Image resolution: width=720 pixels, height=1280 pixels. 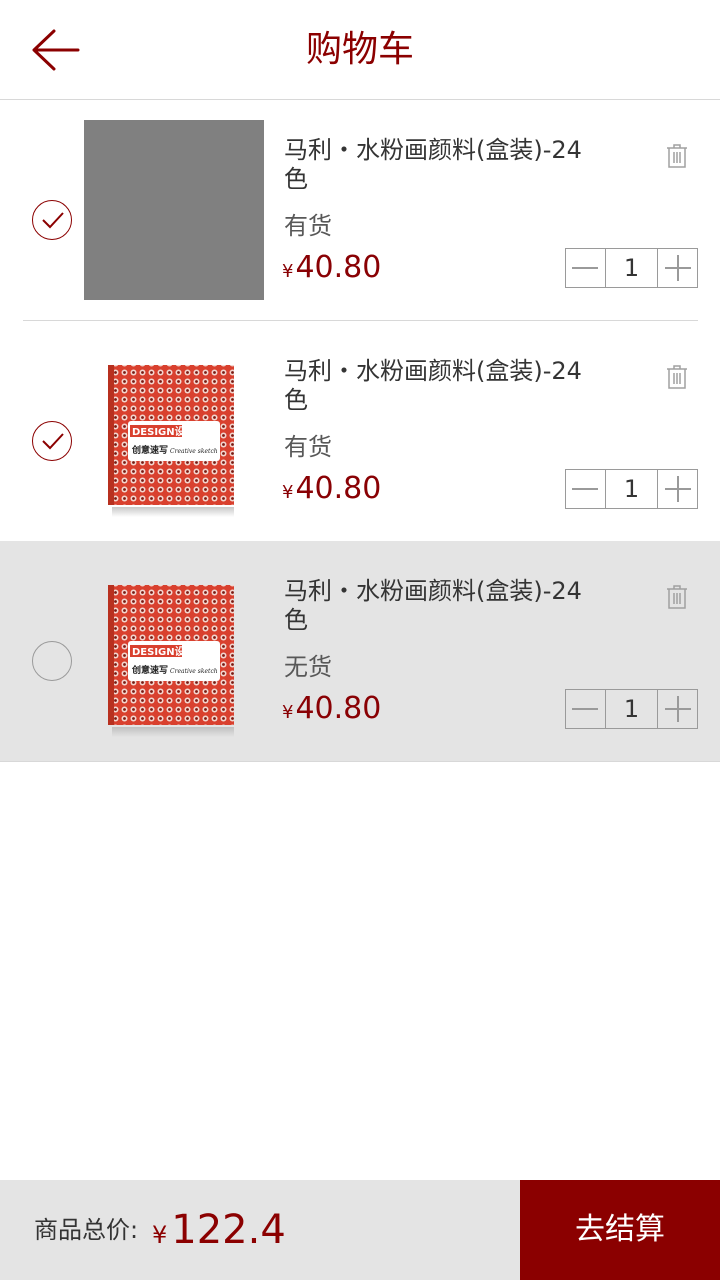 What do you see at coordinates (360, 761) in the screenshot?
I see `list-bottom-divider` at bounding box center [360, 761].